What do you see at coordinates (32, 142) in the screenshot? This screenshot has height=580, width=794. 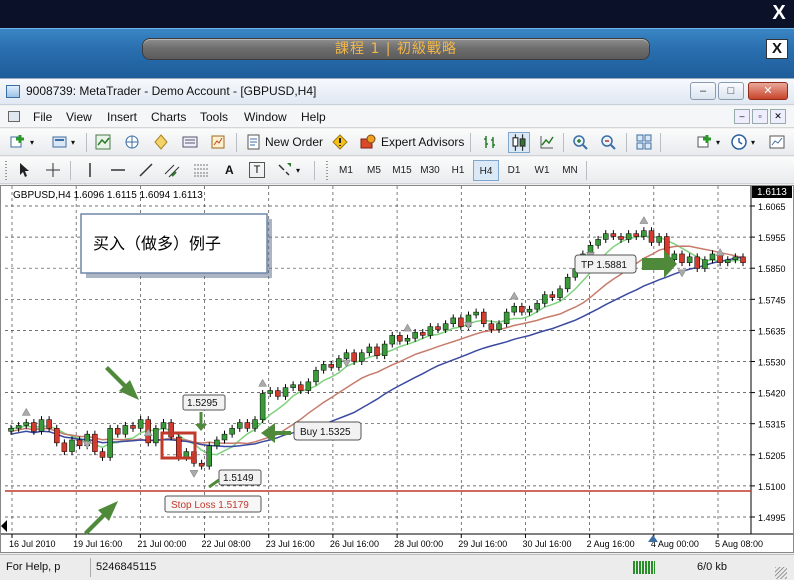 I see `new-chart-dropdown-icon: ▾` at bounding box center [32, 142].